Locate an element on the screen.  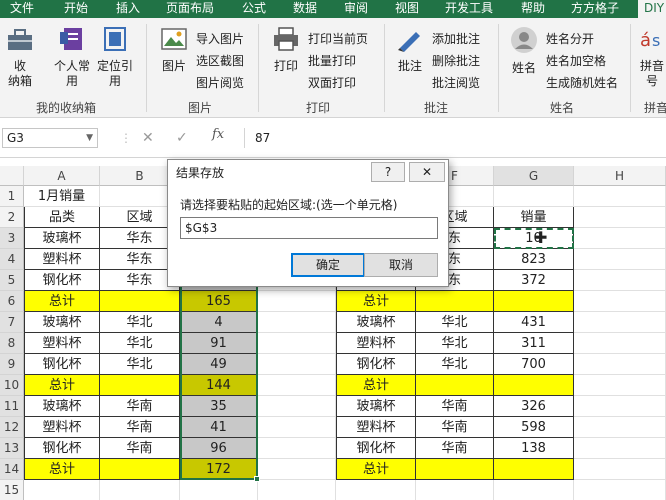
cell-d6 is located at coordinates (297, 301).